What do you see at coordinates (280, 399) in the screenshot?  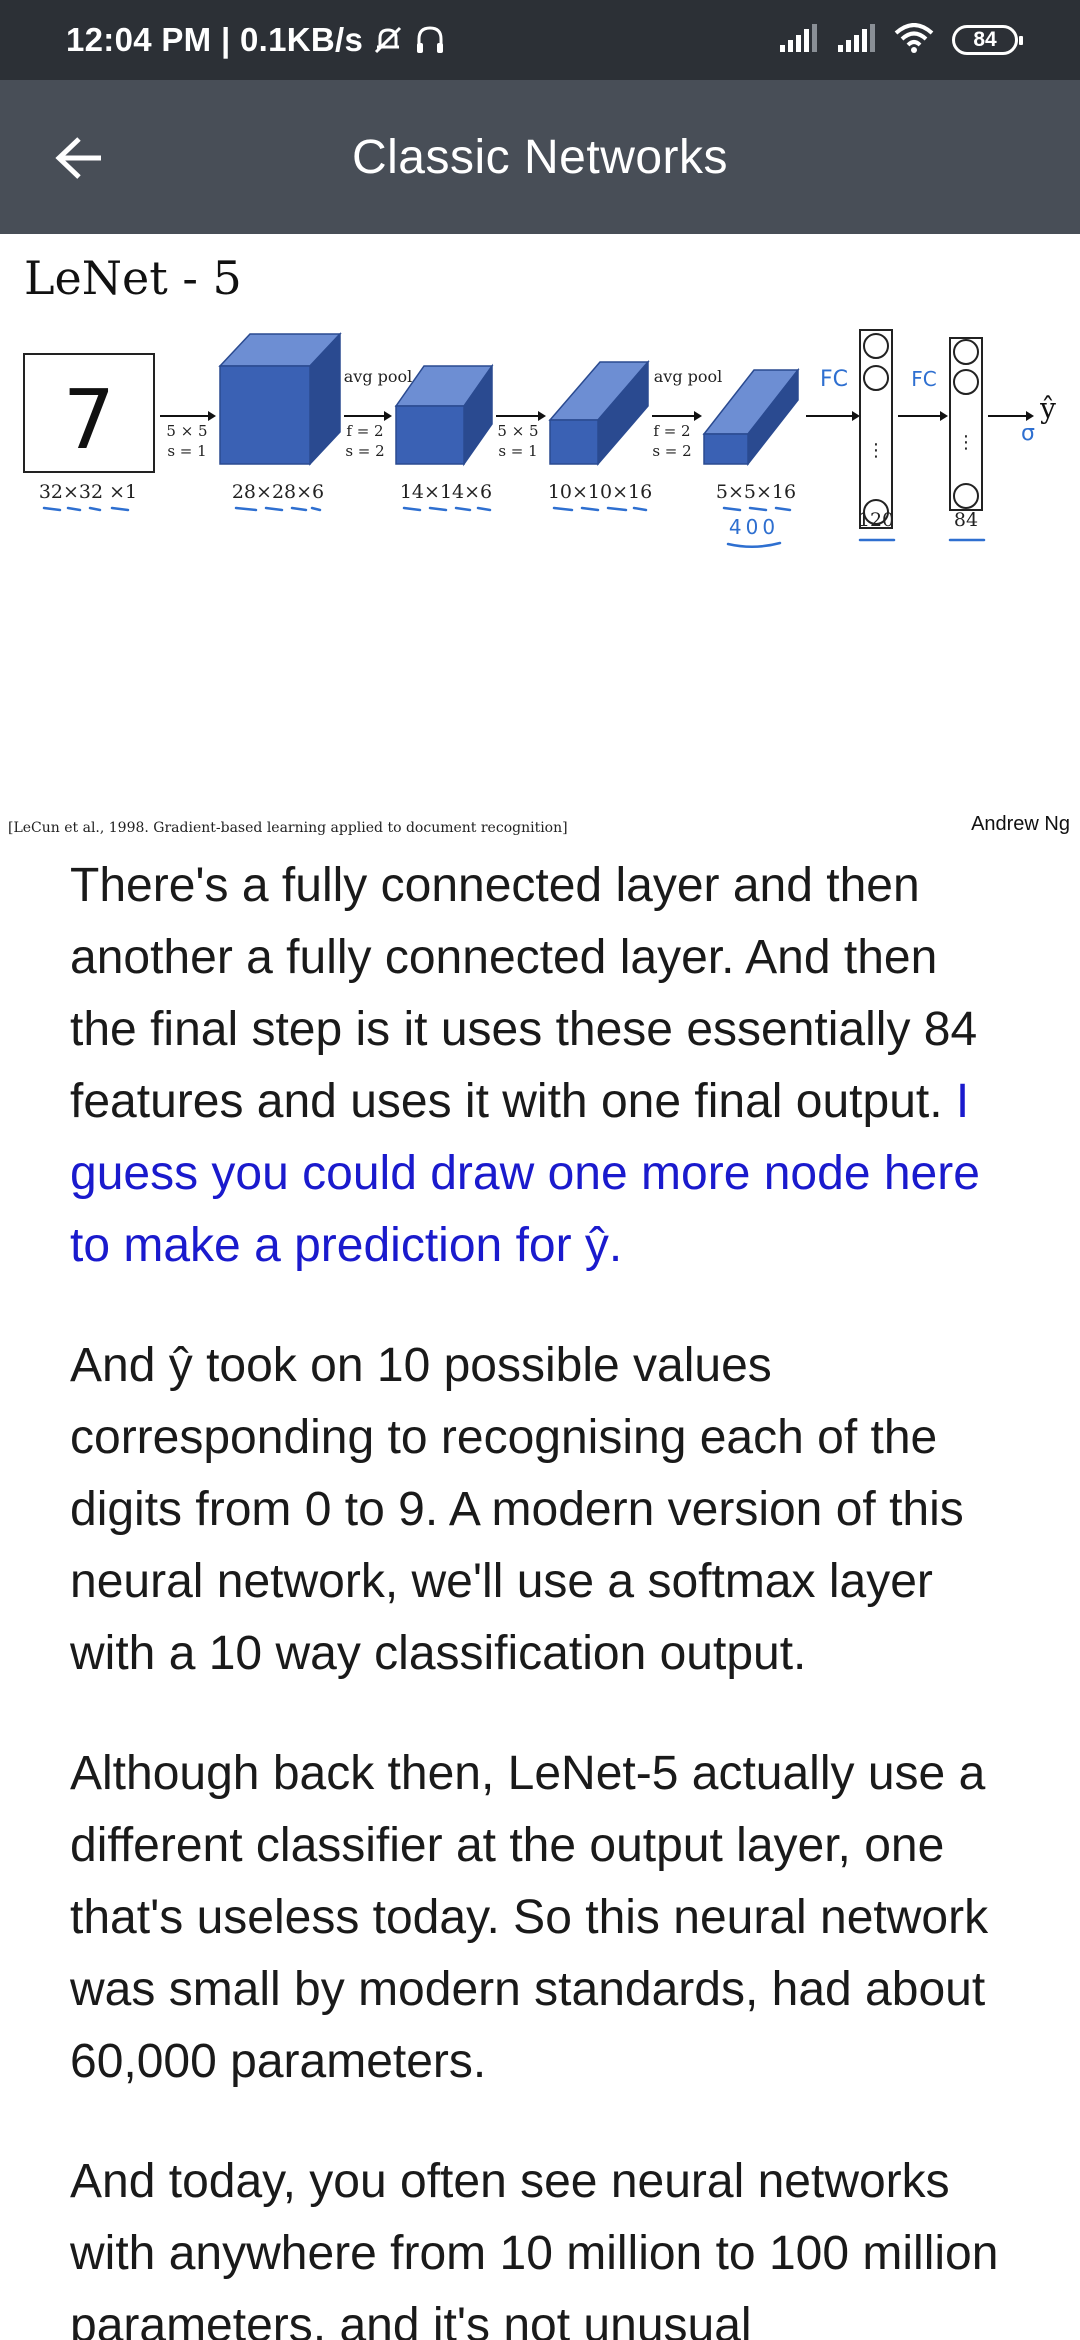 I see `block-conv1` at bounding box center [280, 399].